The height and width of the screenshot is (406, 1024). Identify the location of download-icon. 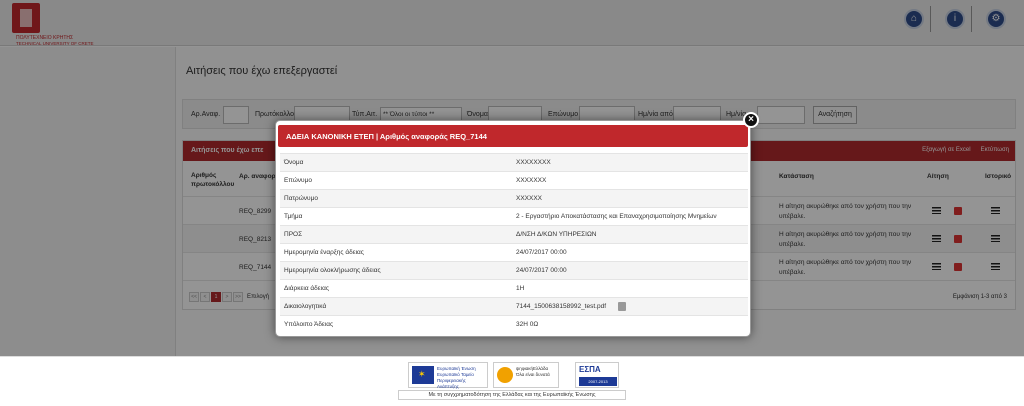
(622, 306).